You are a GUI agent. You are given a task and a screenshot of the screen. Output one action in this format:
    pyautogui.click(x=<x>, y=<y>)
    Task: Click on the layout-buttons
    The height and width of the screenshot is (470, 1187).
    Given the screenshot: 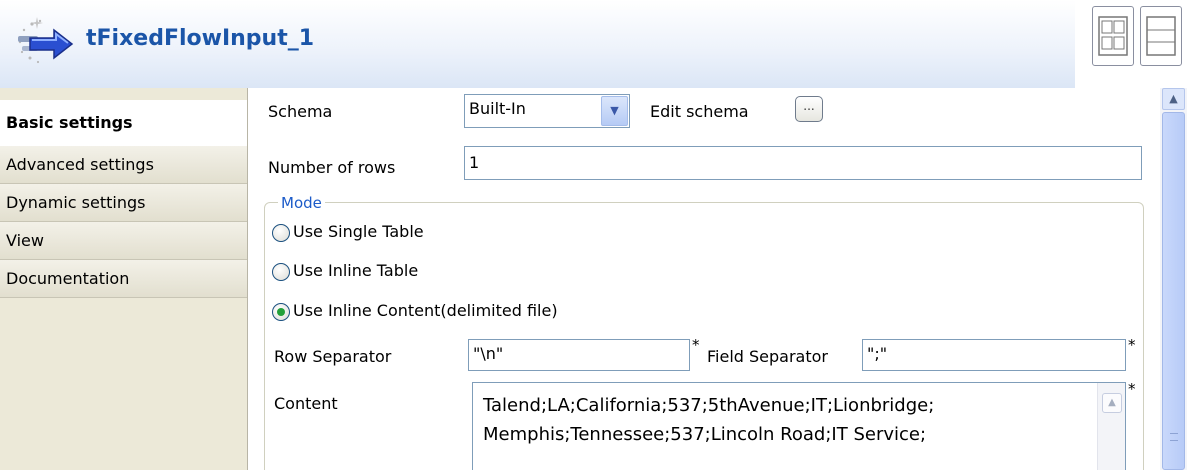 What is the action you would take?
    pyautogui.click(x=1139, y=37)
    